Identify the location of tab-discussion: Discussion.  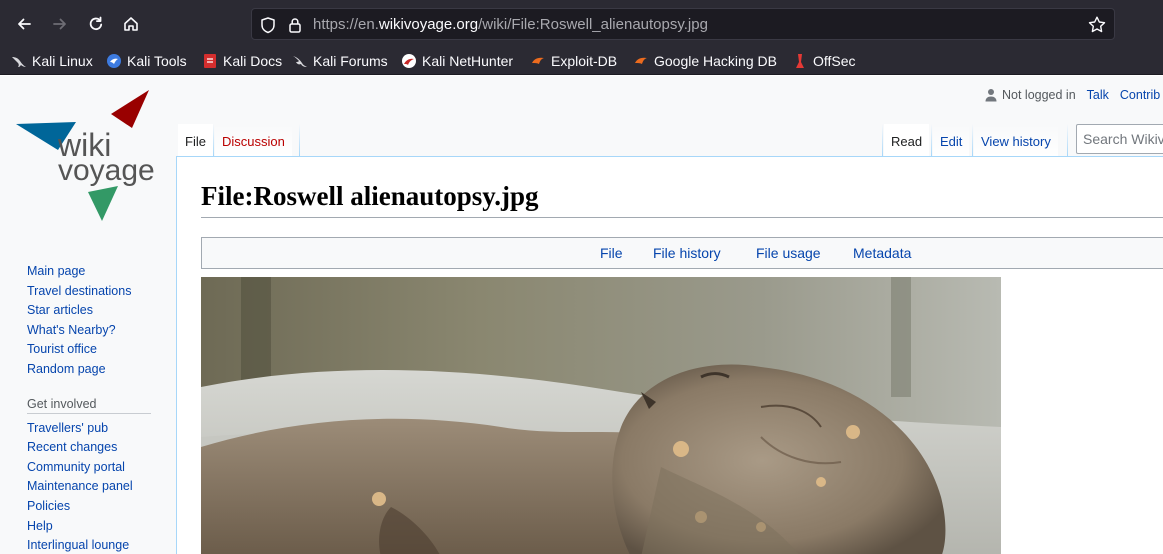
(253, 140).